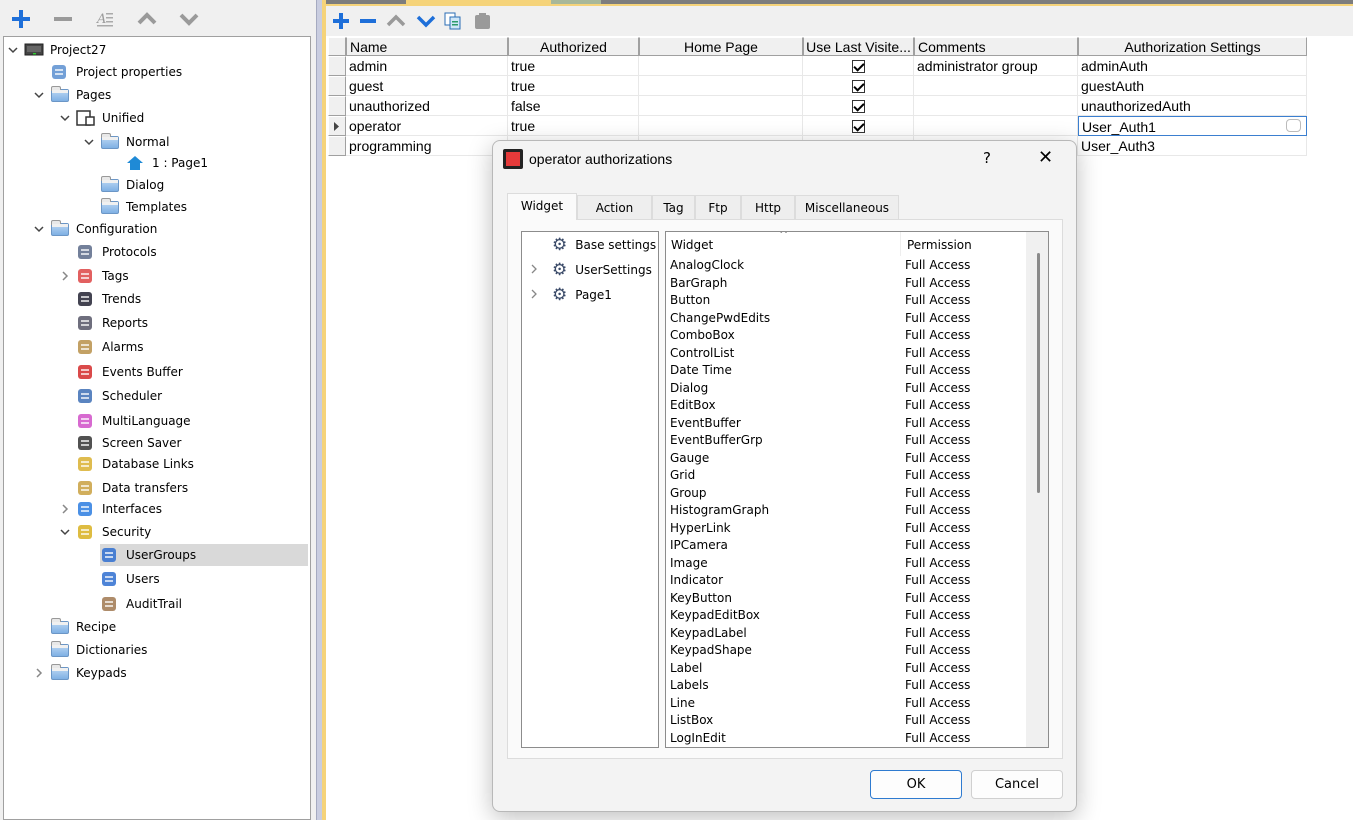  What do you see at coordinates (996, 66) in the screenshot?
I see `cell-comments: administrator group` at bounding box center [996, 66].